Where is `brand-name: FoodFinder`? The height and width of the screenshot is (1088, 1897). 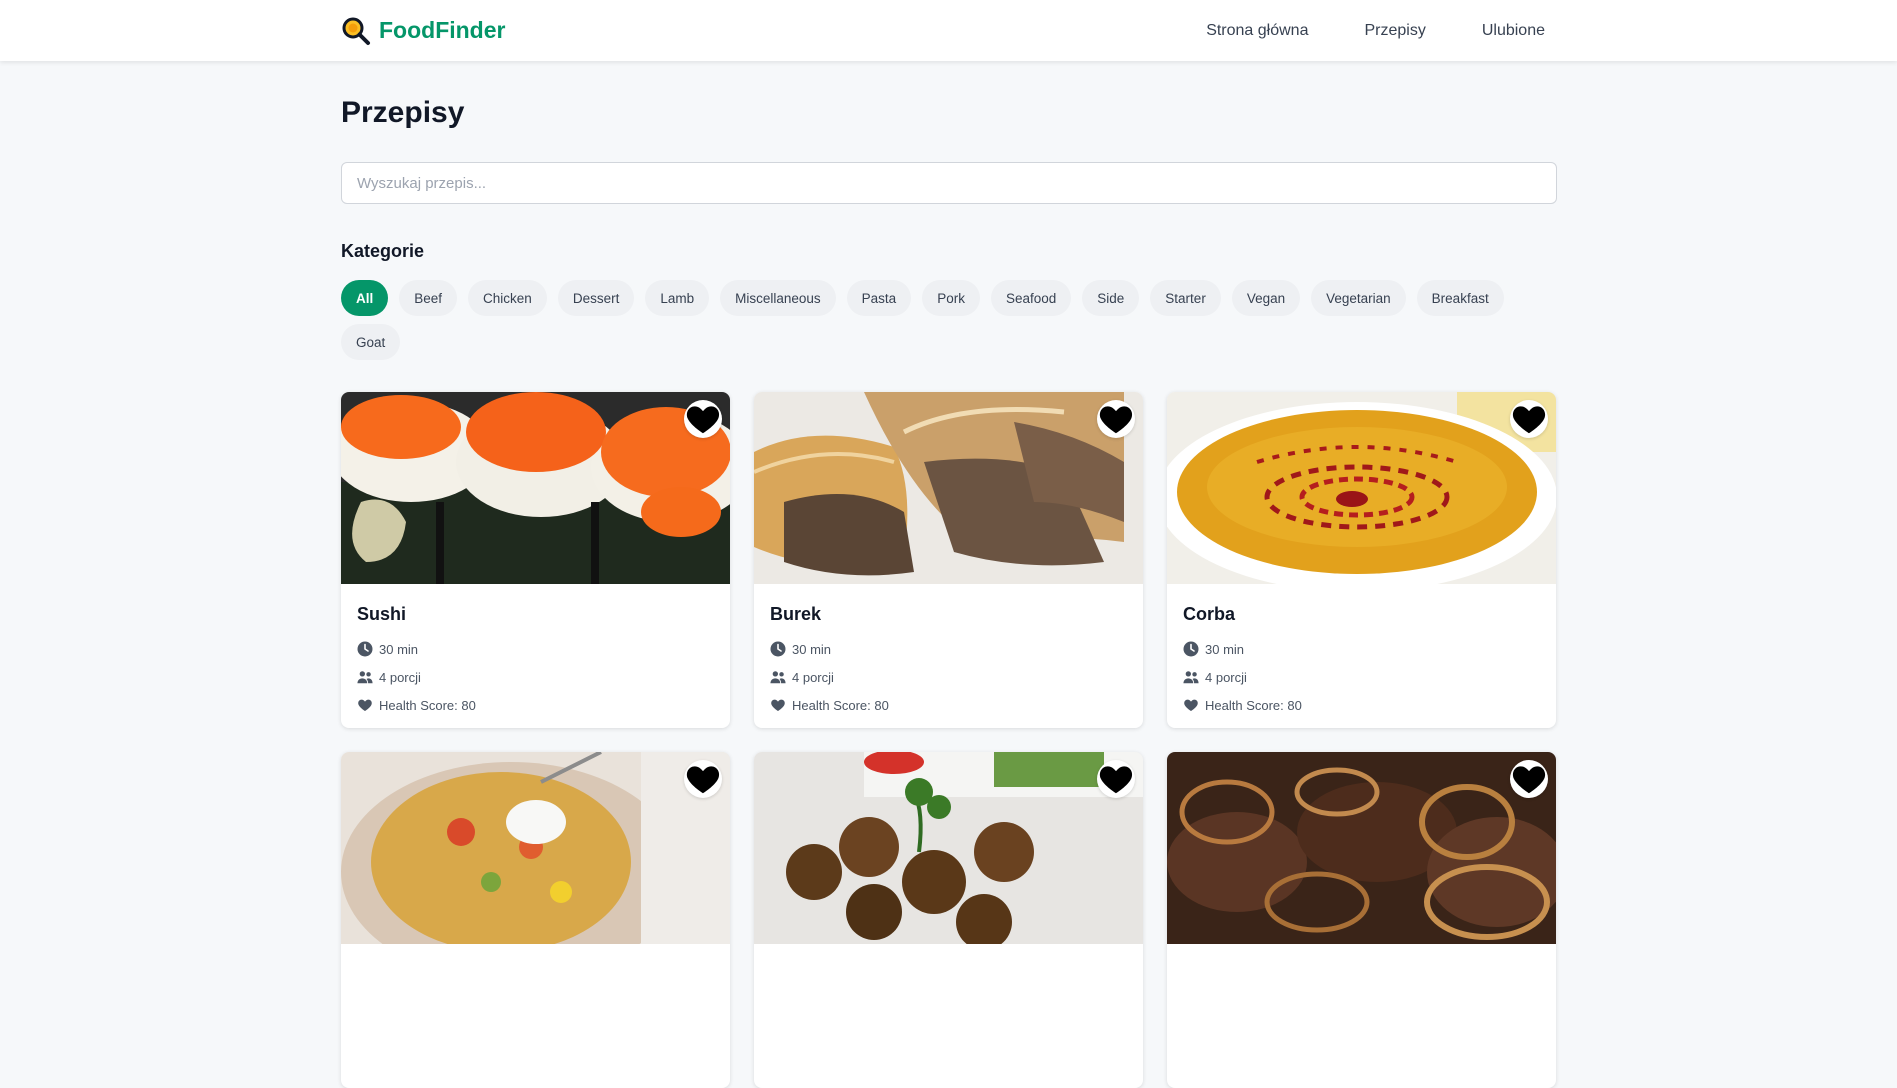
brand-name: FoodFinder is located at coordinates (442, 30).